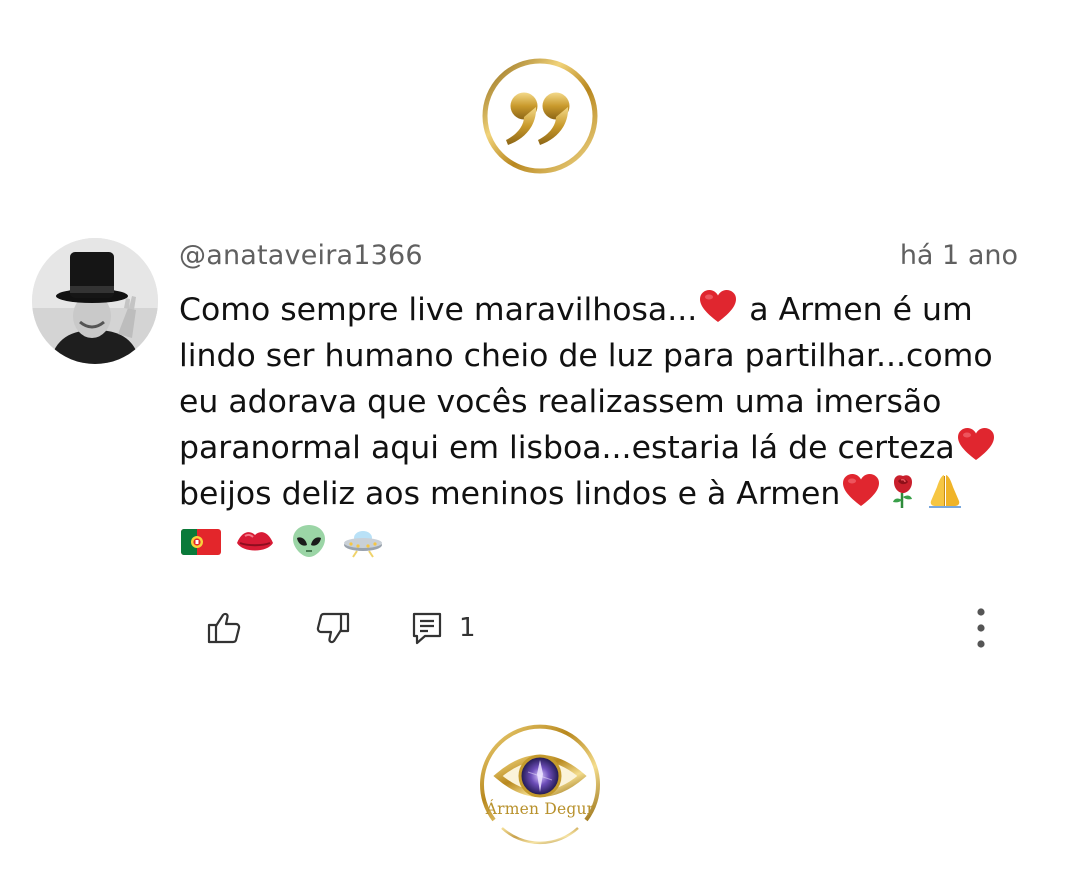 The width and height of the screenshot is (1080, 880). What do you see at coordinates (599, 628) in the screenshot?
I see `comment-actions: 1` at bounding box center [599, 628].